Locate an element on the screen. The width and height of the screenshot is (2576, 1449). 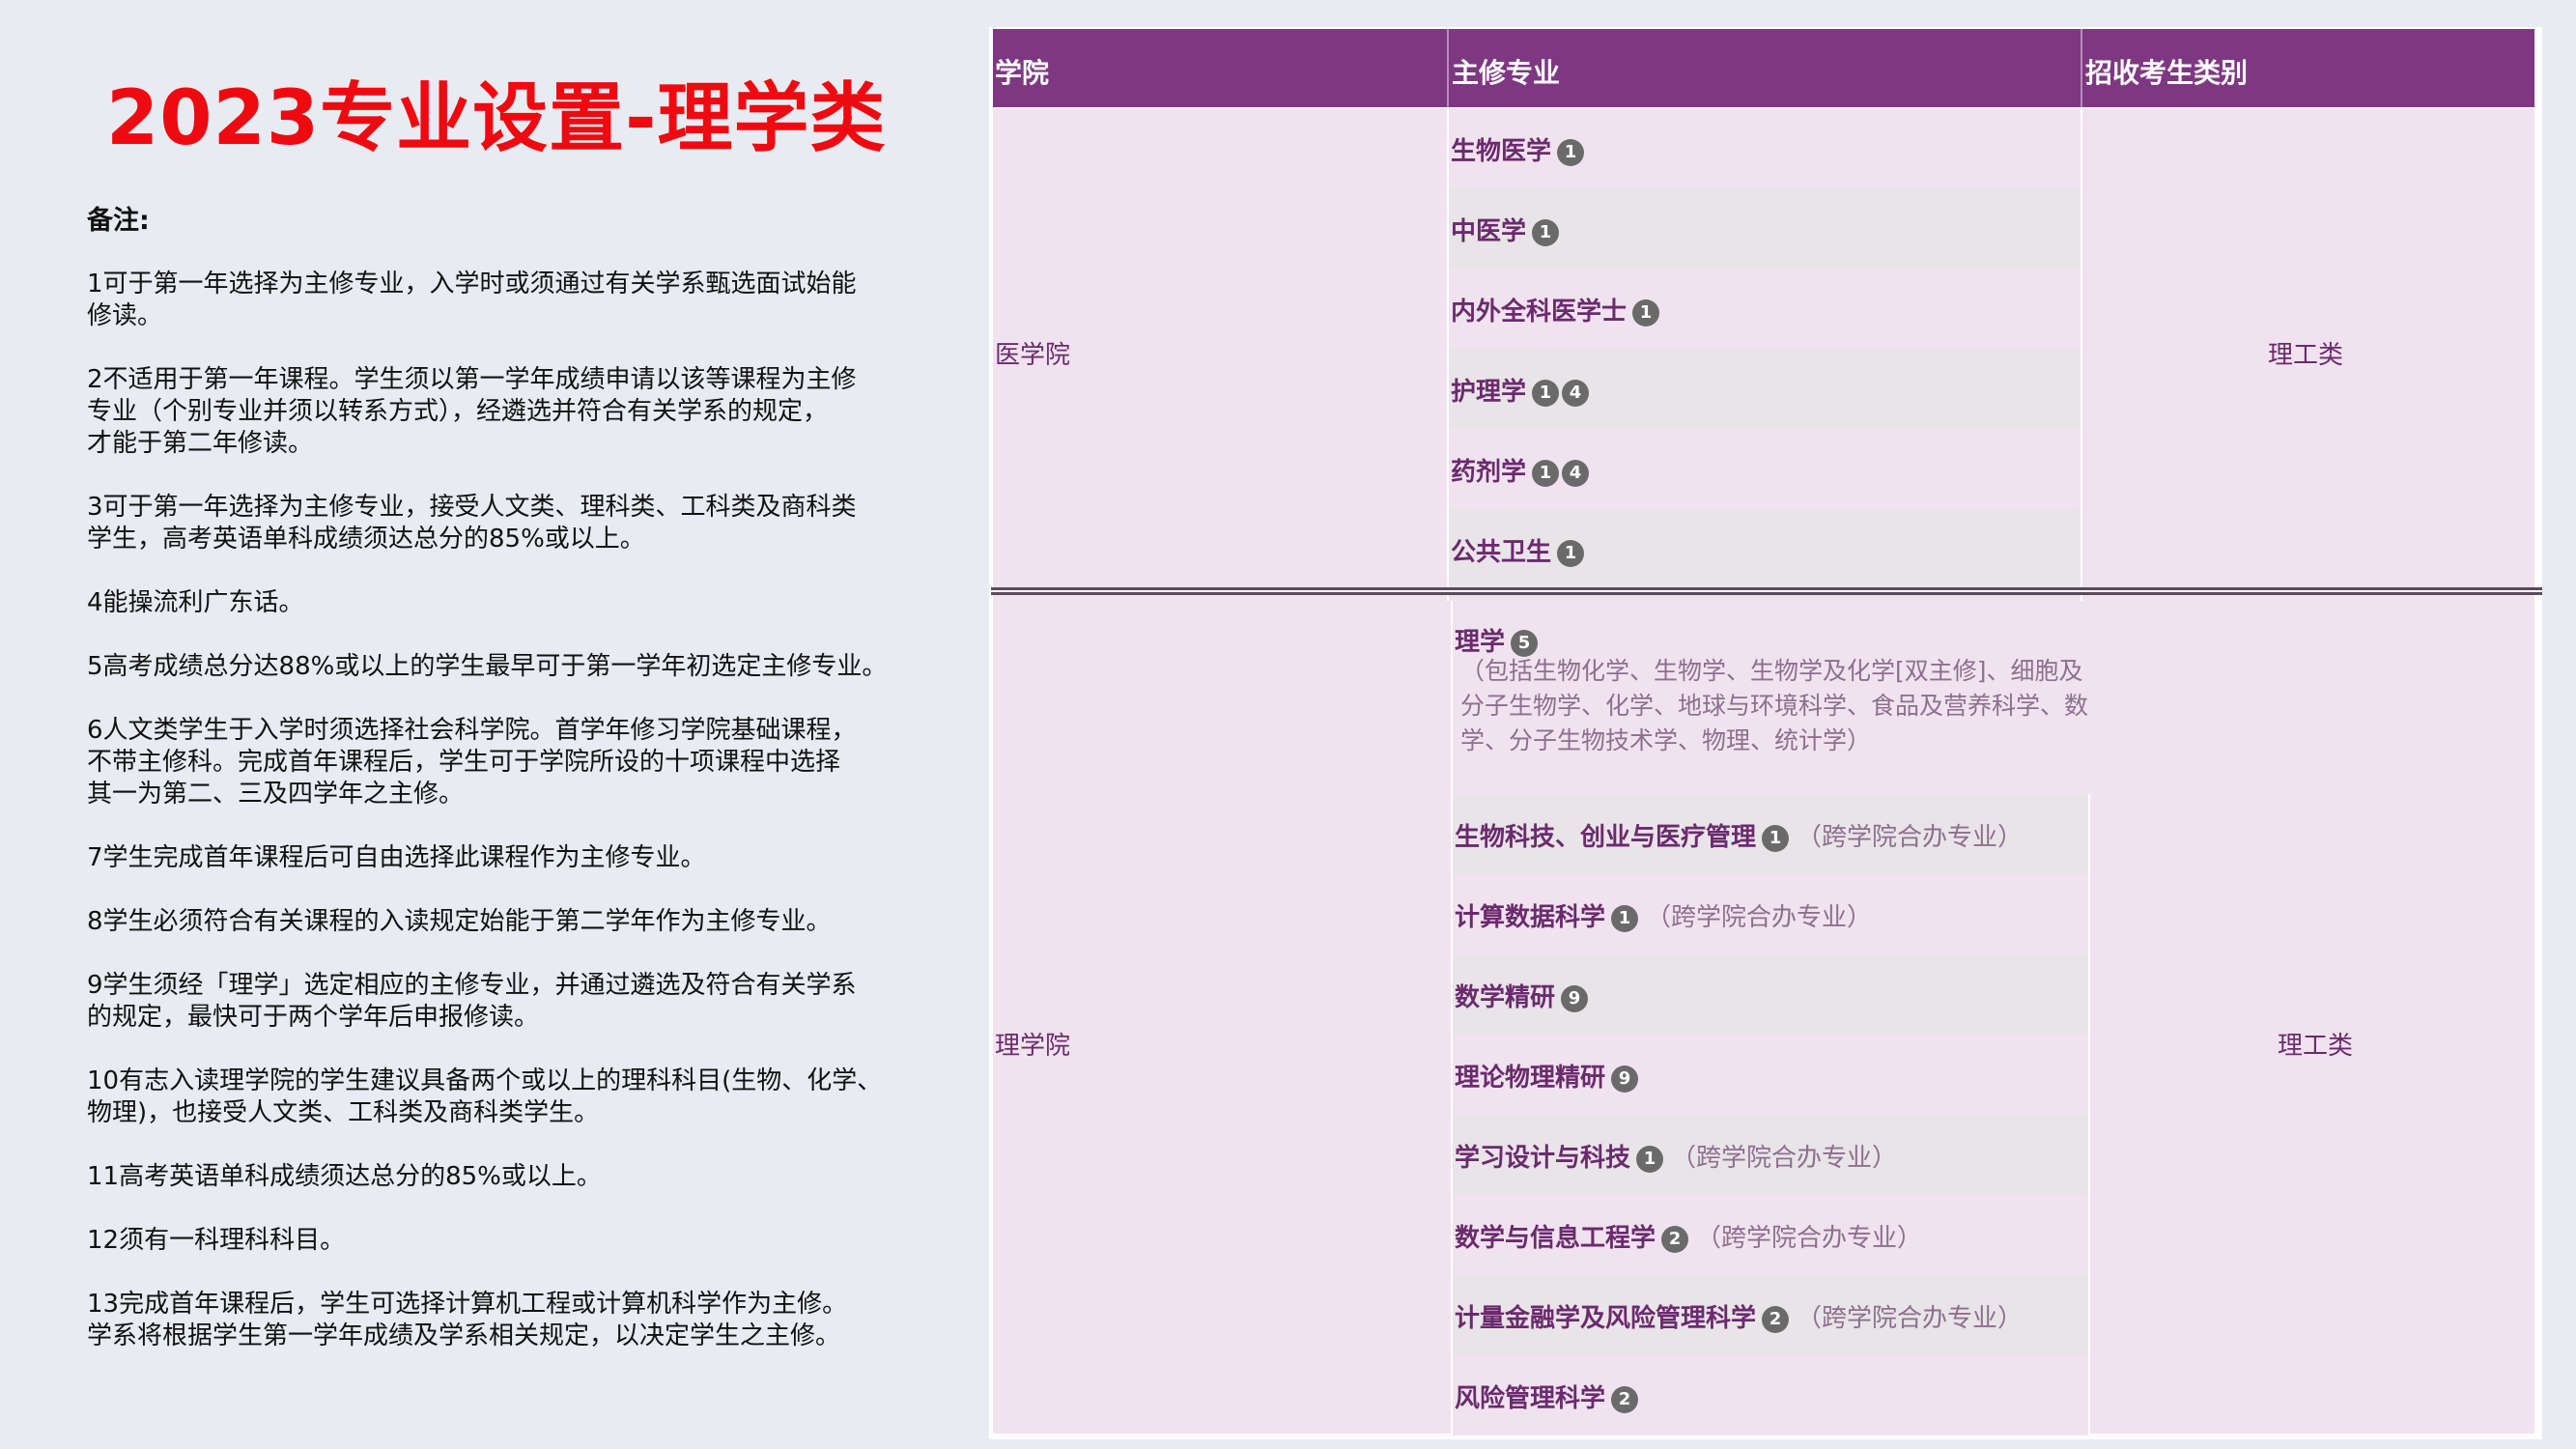
table-row: 数学与信息工程学 2 （跨学院合办专业） is located at coordinates (1770, 1235).